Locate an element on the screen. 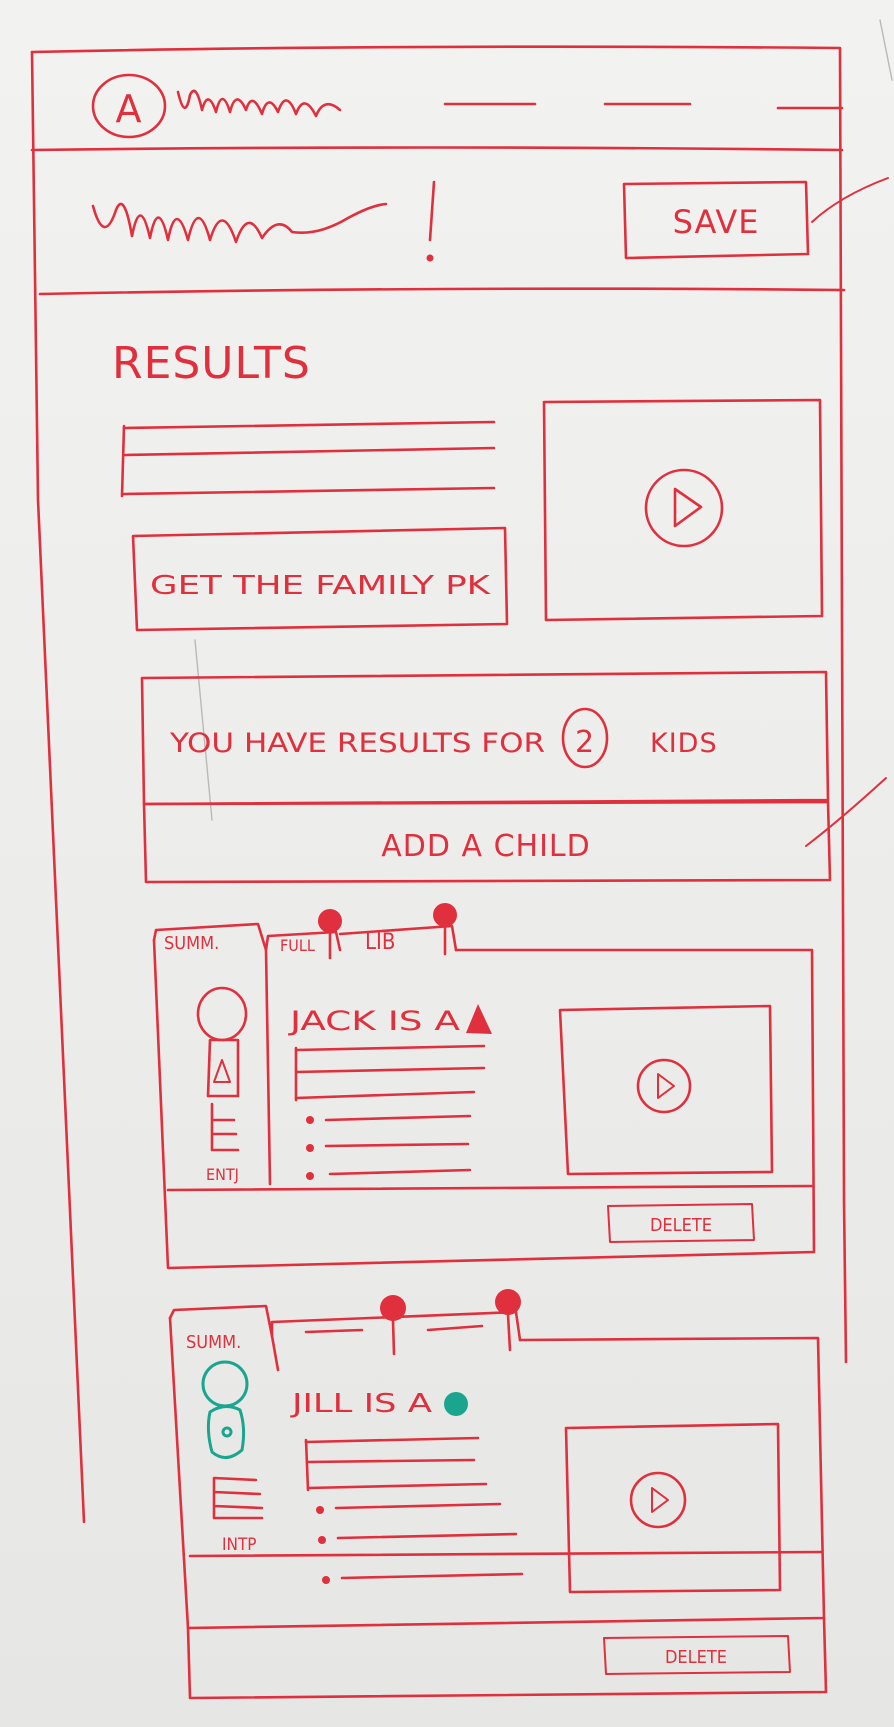 The height and width of the screenshot is (1727, 894). kids-summary-box: YOU HAVE RESULTS FOR 2 KIDS is located at coordinates (485, 738).